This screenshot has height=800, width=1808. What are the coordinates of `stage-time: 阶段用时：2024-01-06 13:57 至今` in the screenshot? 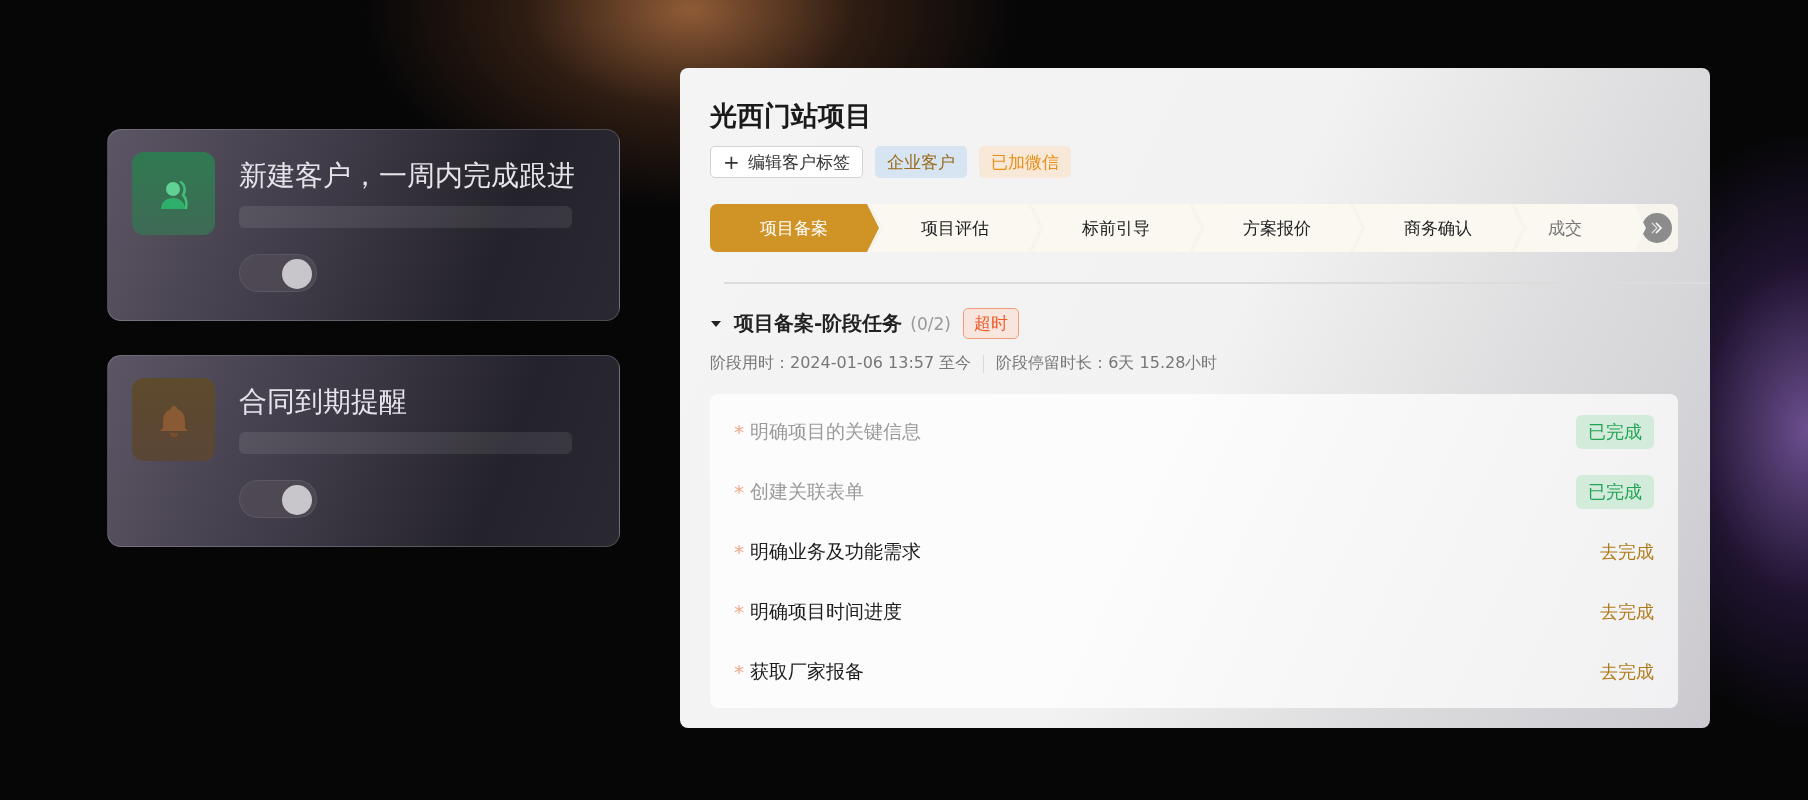 It's located at (841, 363).